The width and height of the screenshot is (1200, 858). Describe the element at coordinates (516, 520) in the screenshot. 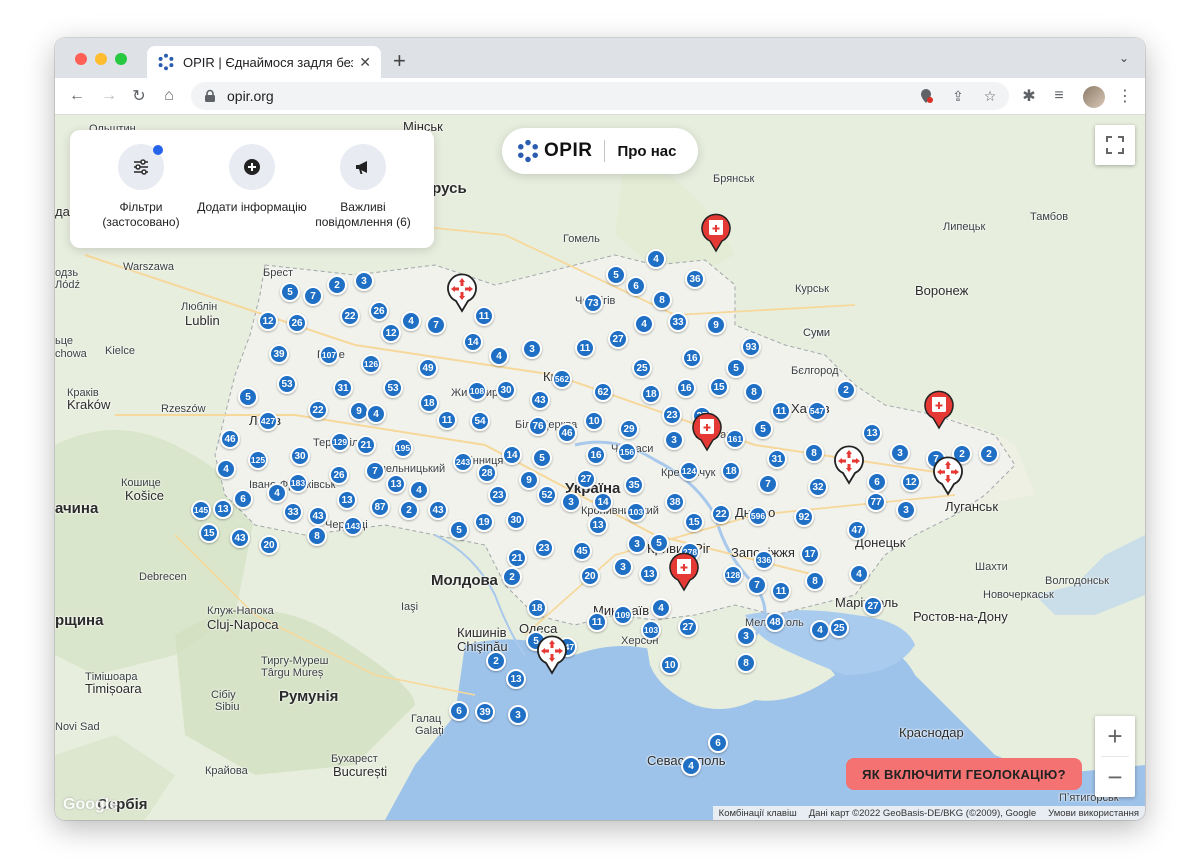

I see `cluster-marker: 30` at that location.